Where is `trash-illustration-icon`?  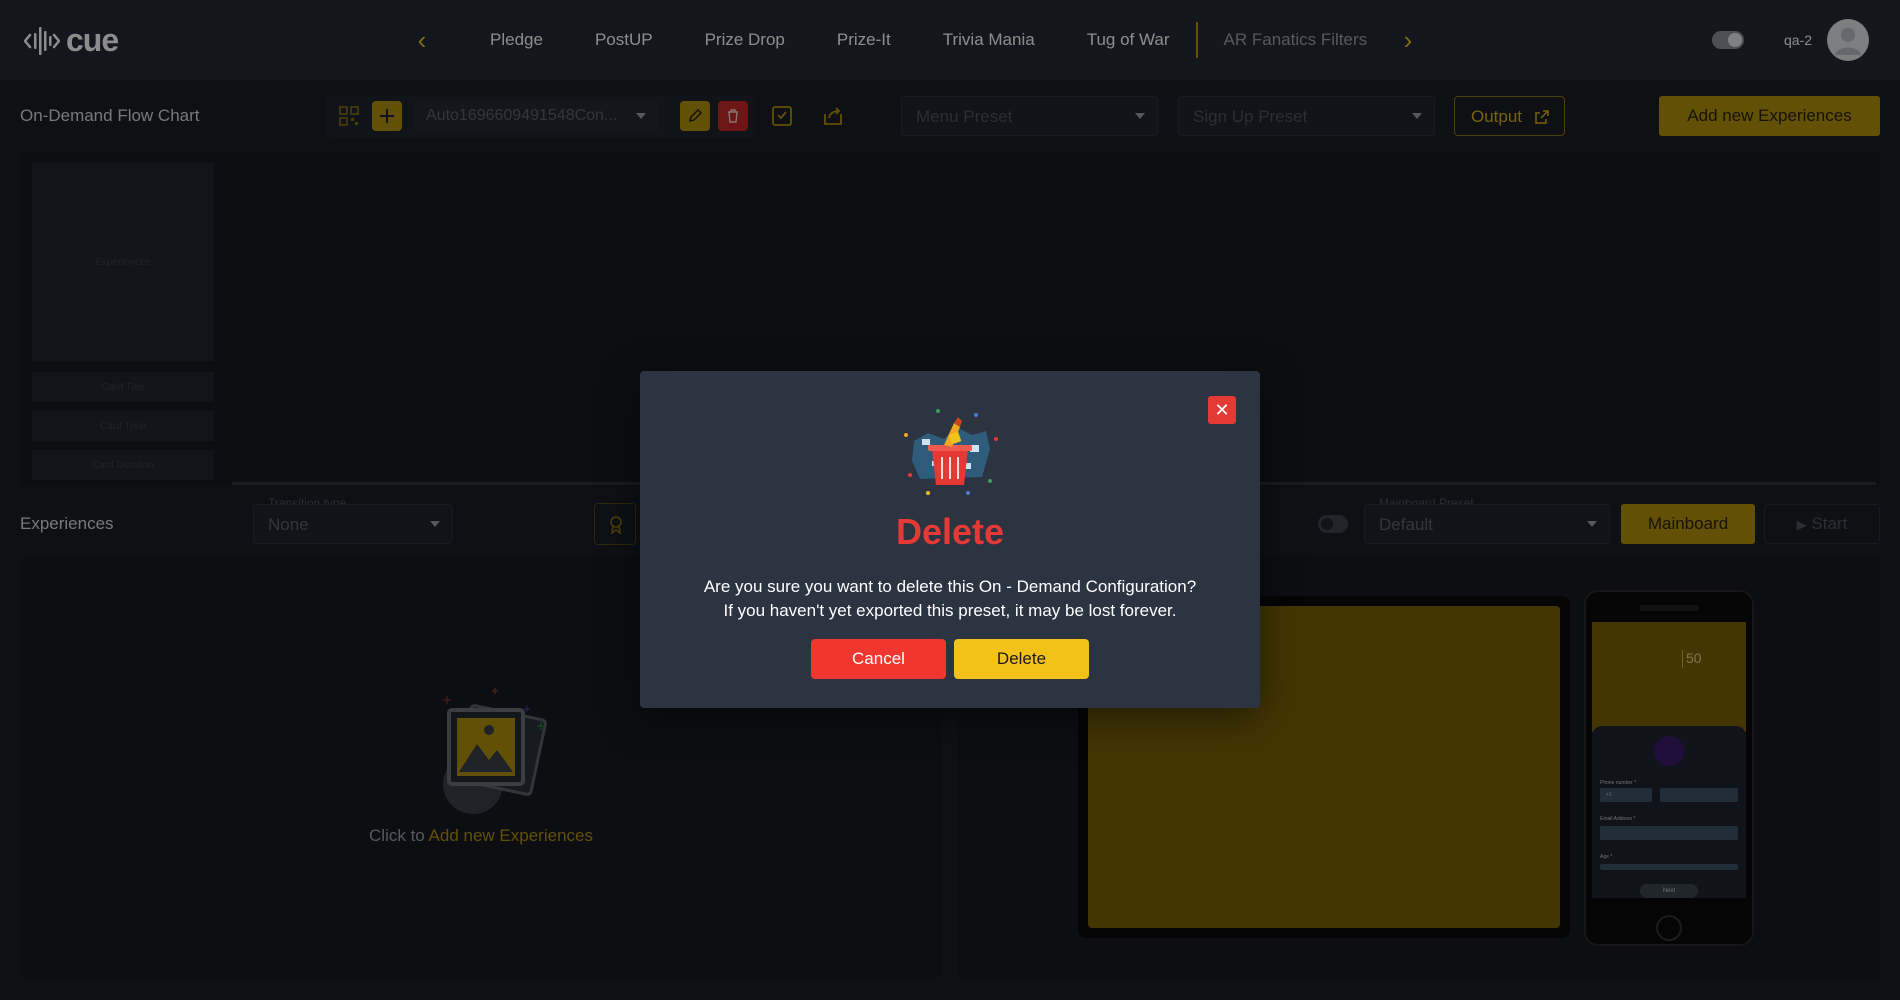
trash-illustration-icon is located at coordinates (951, 452).